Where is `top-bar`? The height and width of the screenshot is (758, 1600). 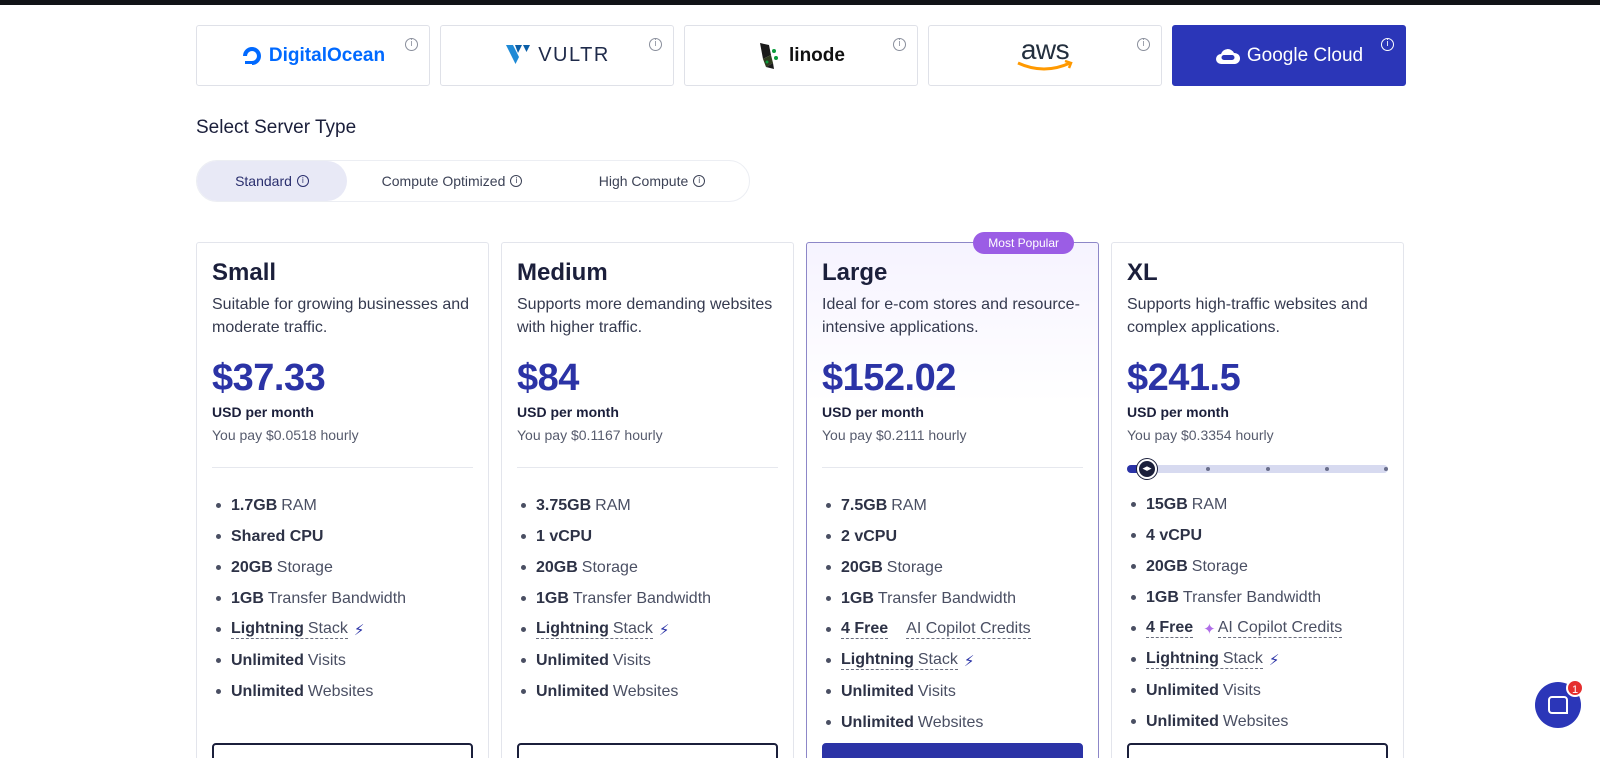 top-bar is located at coordinates (800, 2).